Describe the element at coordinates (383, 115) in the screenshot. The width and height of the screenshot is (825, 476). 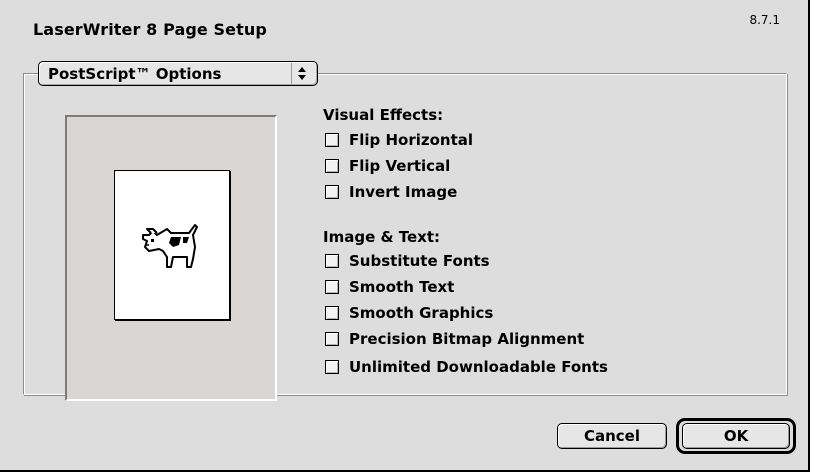
I see `visual-effects-label: Visual Effects:` at that location.